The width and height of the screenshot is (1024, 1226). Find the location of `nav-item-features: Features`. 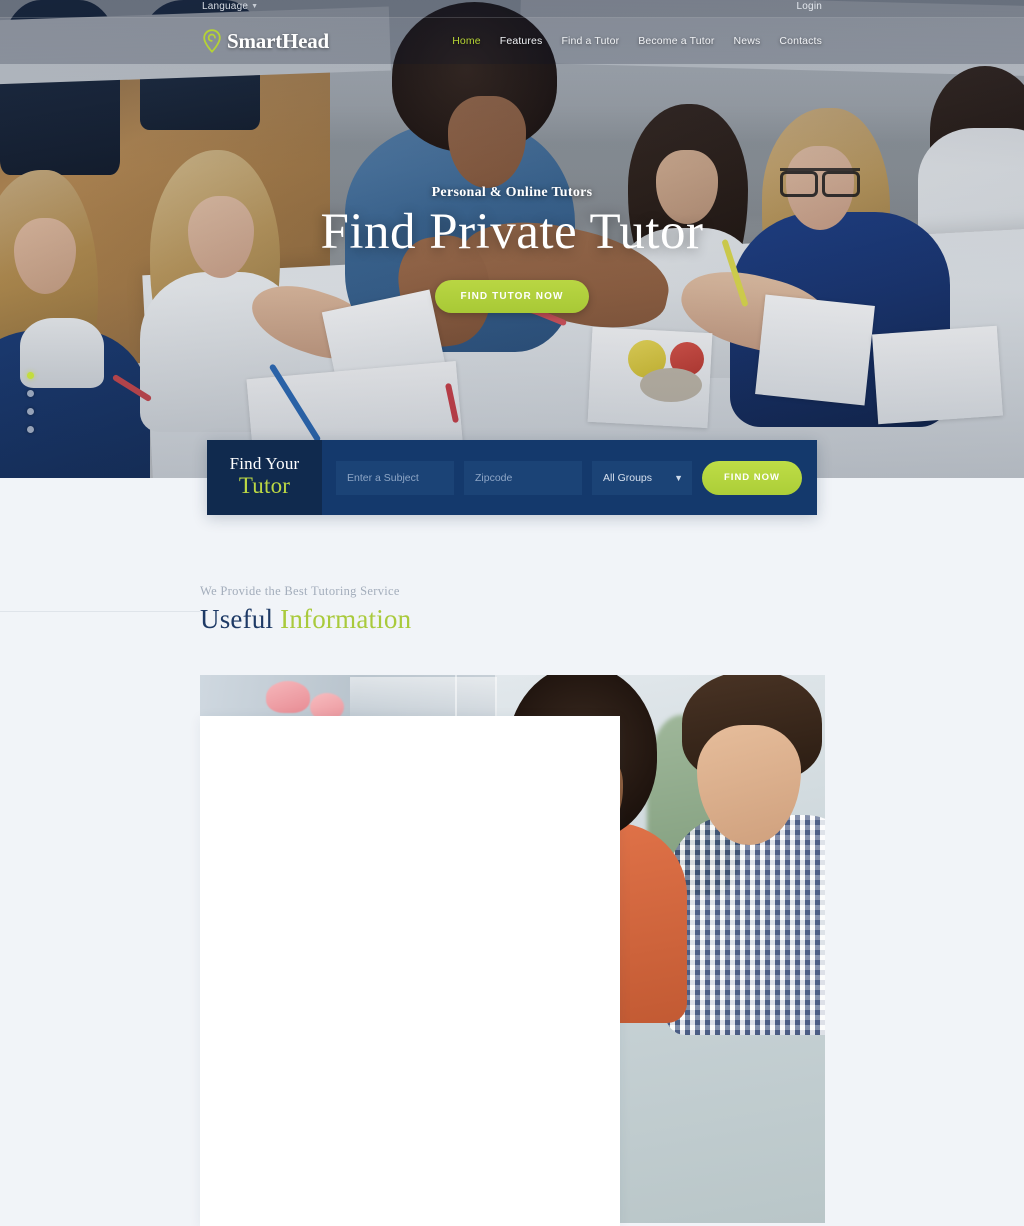

nav-item-features: Features is located at coordinates (521, 41).